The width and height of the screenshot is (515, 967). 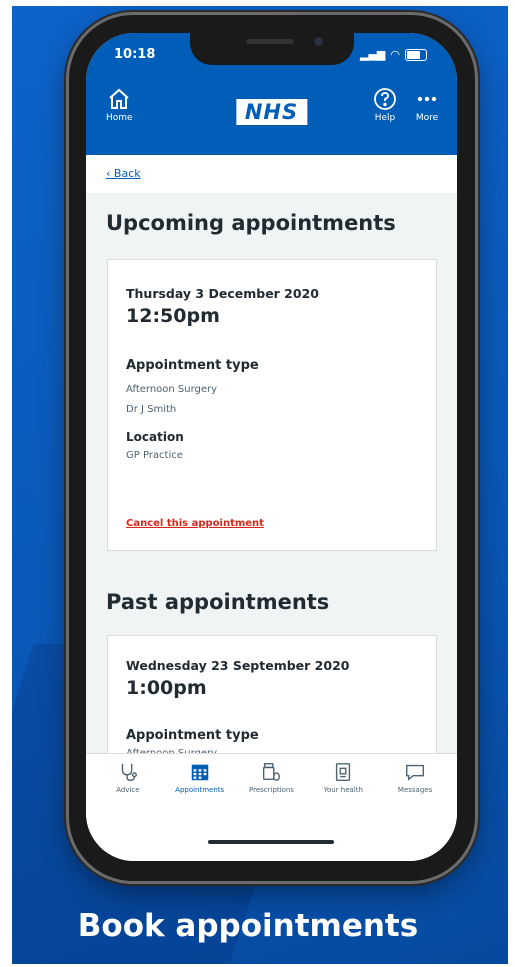 I want to click on home-button: Home, so click(x=119, y=105).